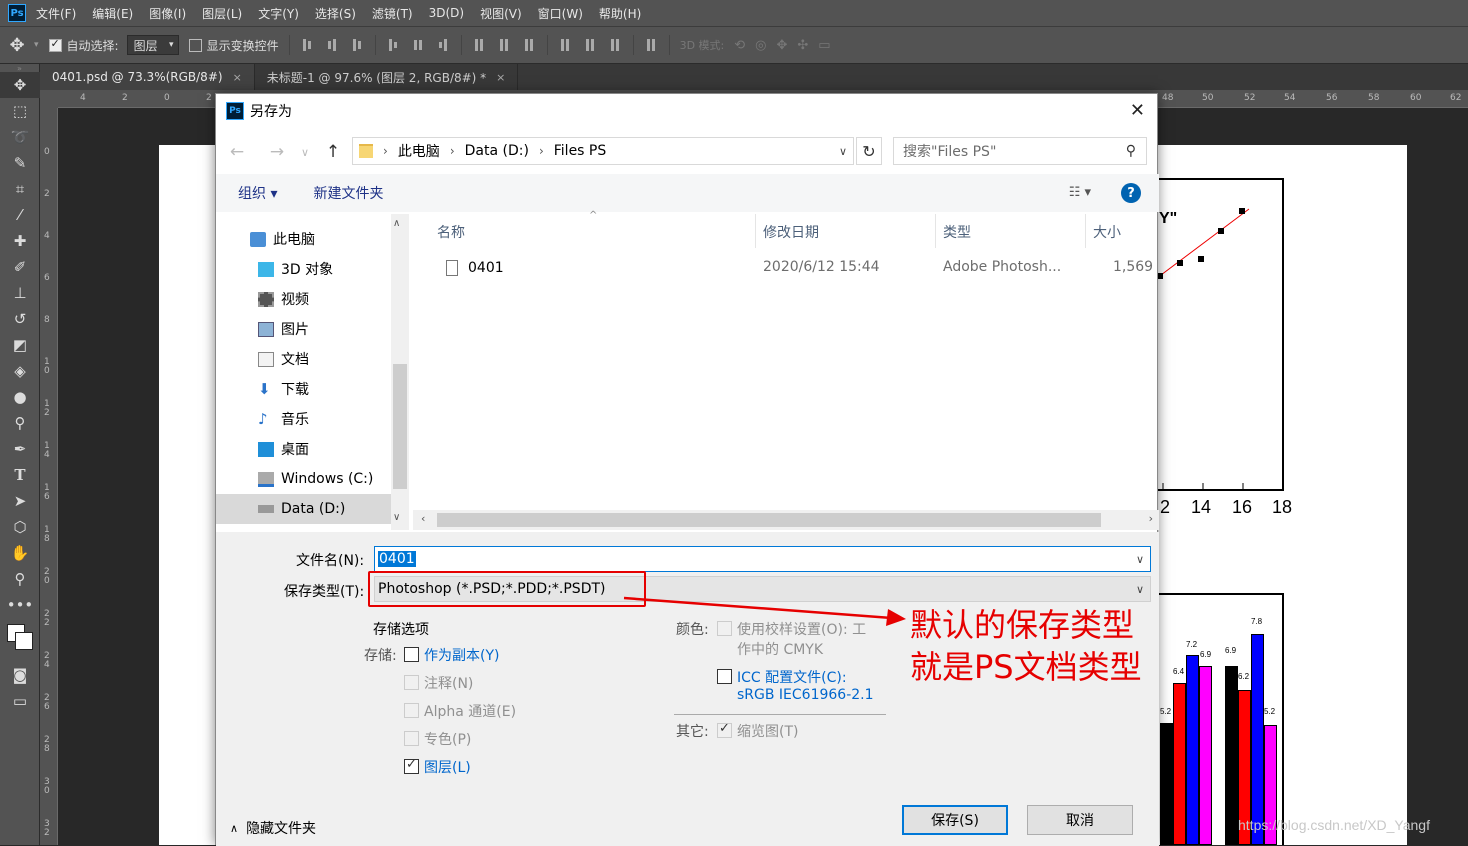 The height and width of the screenshot is (846, 1468). What do you see at coordinates (20, 345) in the screenshot?
I see `eraser-tool-icon: ◩` at bounding box center [20, 345].